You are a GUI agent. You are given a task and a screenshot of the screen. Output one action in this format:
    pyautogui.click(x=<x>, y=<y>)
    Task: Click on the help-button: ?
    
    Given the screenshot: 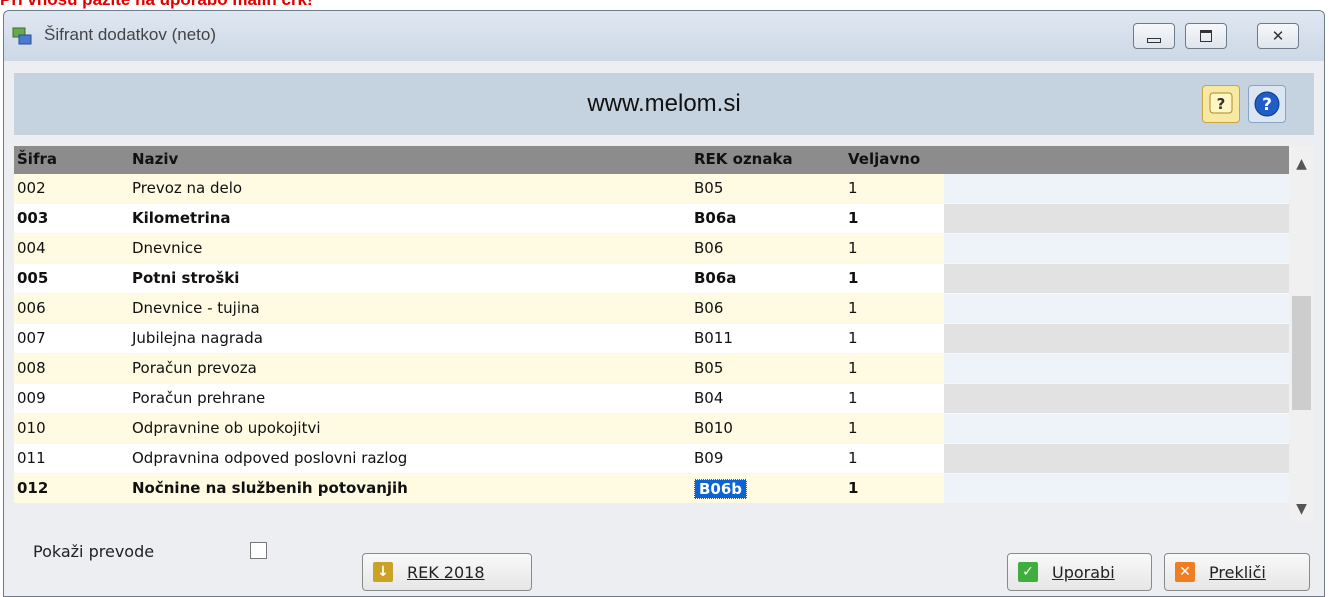 What is the action you would take?
    pyautogui.click(x=1267, y=104)
    